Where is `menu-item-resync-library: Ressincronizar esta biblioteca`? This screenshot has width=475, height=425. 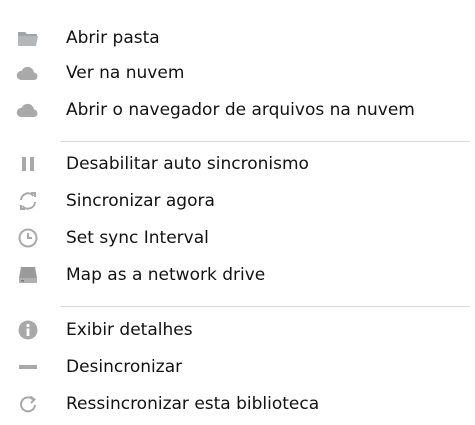
menu-item-resync-library: Ressincronizar esta biblioteca is located at coordinates (237, 404).